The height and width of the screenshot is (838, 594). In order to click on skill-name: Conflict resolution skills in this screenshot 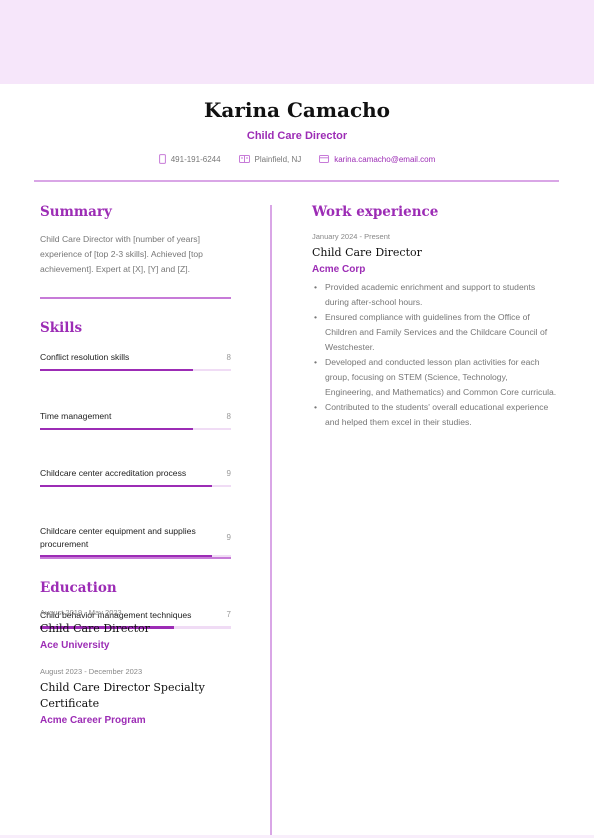, I will do `click(85, 357)`.